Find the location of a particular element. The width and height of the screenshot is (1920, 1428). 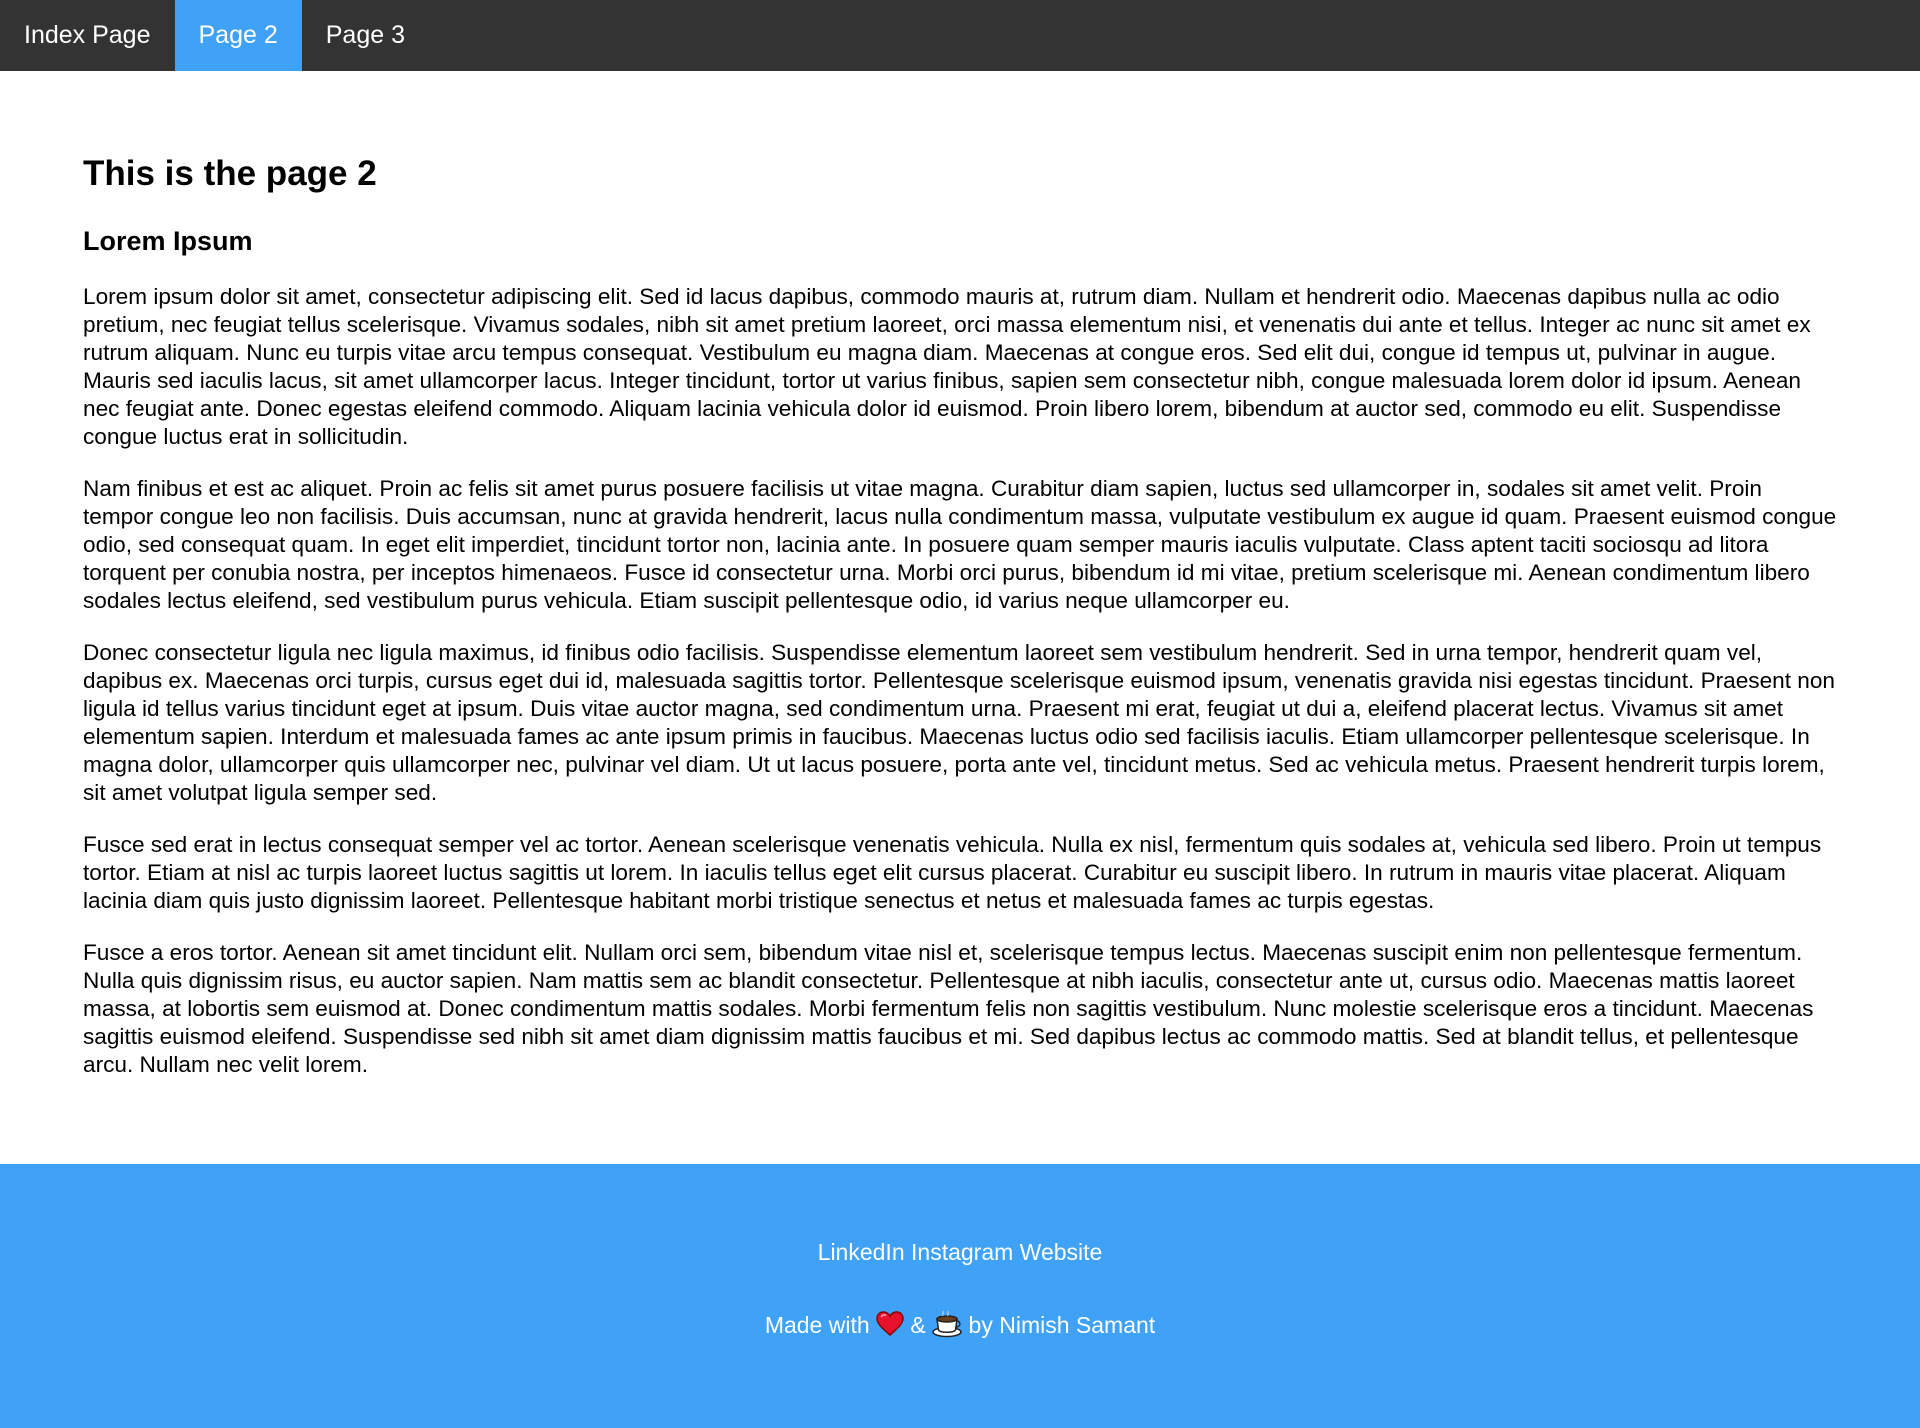

nav-item-page-2: Page 2 is located at coordinates (238, 35).